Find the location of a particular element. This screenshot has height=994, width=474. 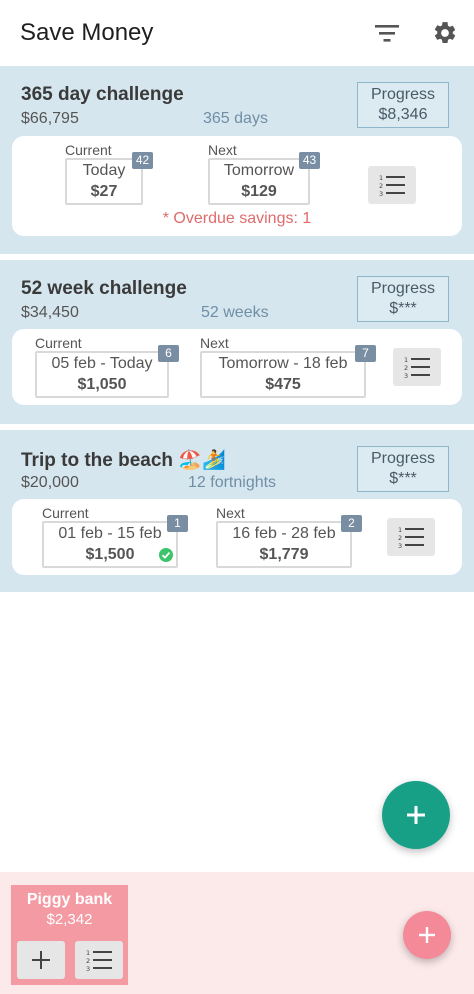

current-amount: $27 is located at coordinates (104, 191).